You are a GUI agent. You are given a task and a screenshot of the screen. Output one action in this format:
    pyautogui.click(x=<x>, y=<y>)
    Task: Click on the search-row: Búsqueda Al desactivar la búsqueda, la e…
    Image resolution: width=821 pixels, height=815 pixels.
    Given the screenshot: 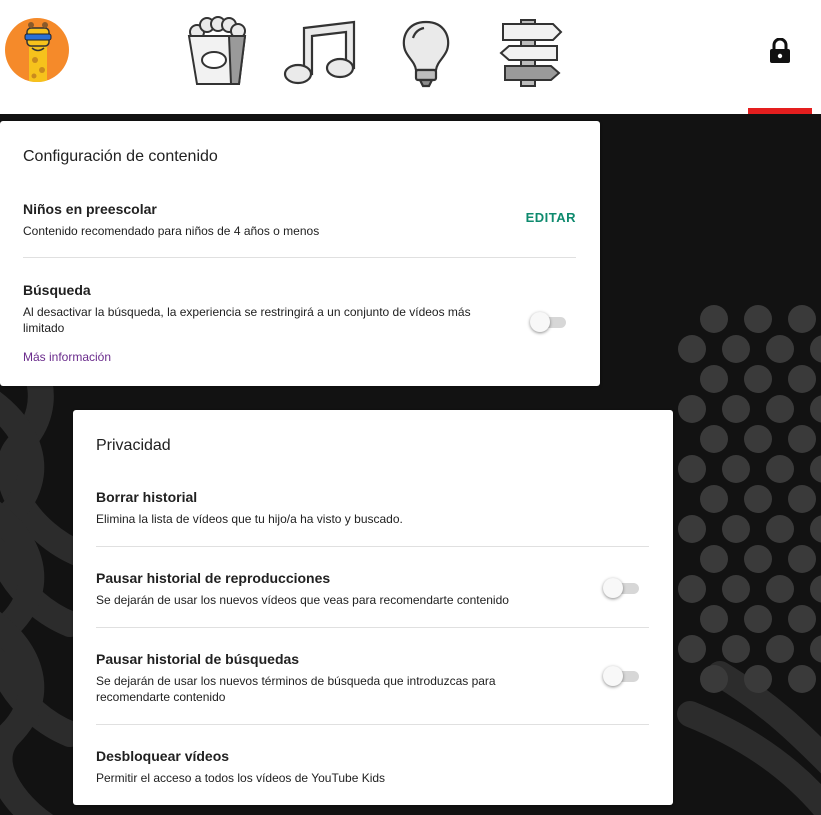 What is the action you would take?
    pyautogui.click(x=299, y=309)
    